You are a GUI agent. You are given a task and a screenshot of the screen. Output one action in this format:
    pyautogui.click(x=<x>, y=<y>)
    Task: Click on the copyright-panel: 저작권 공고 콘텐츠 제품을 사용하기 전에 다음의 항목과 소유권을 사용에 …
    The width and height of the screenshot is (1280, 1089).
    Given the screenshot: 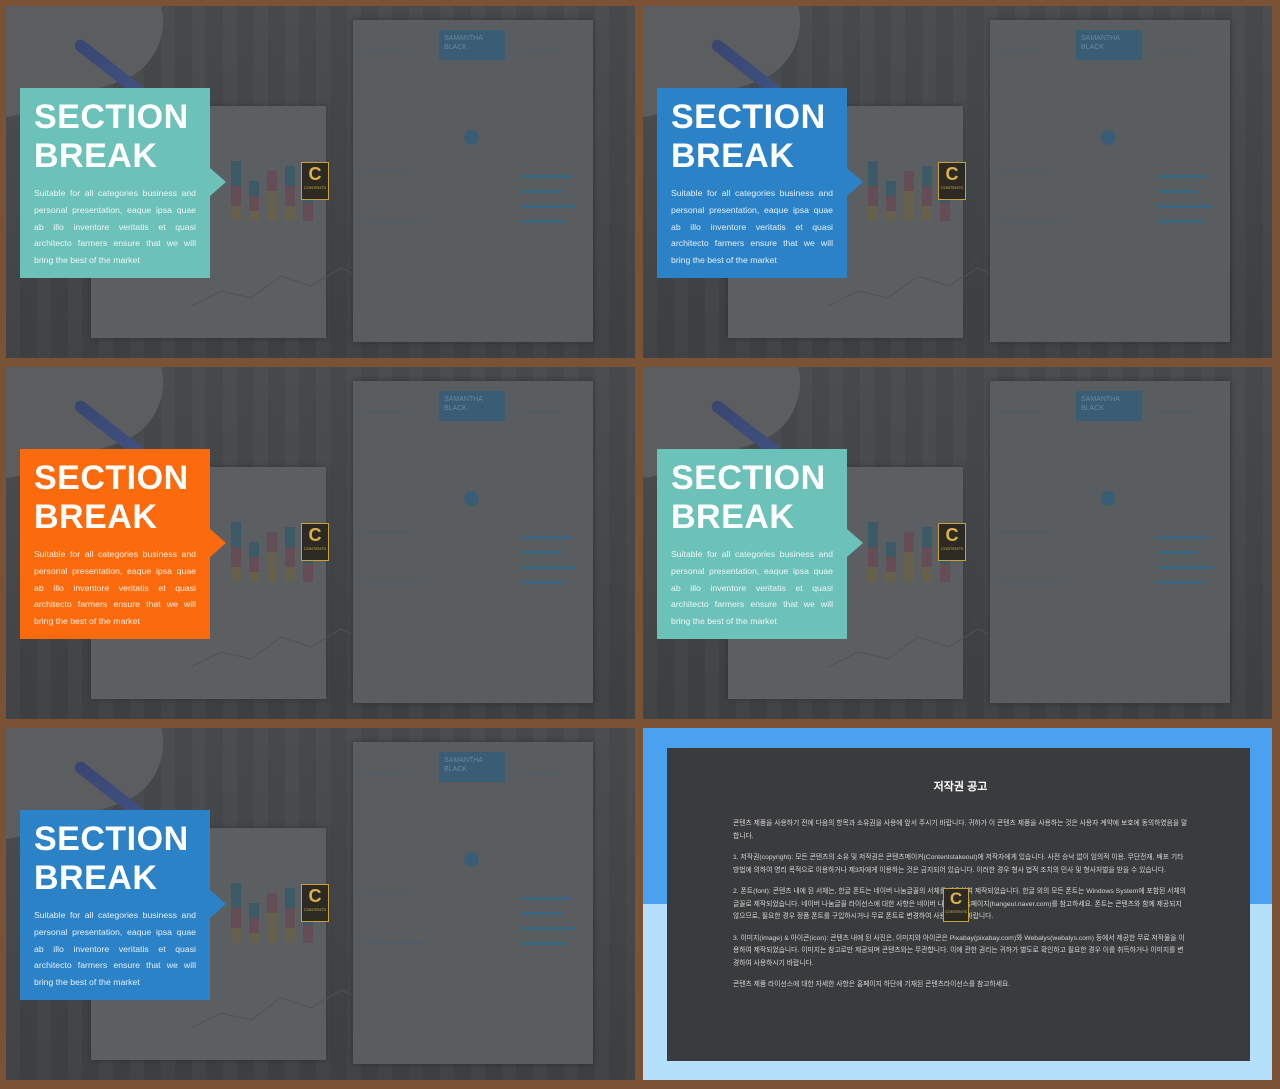 What is the action you would take?
    pyautogui.click(x=958, y=904)
    